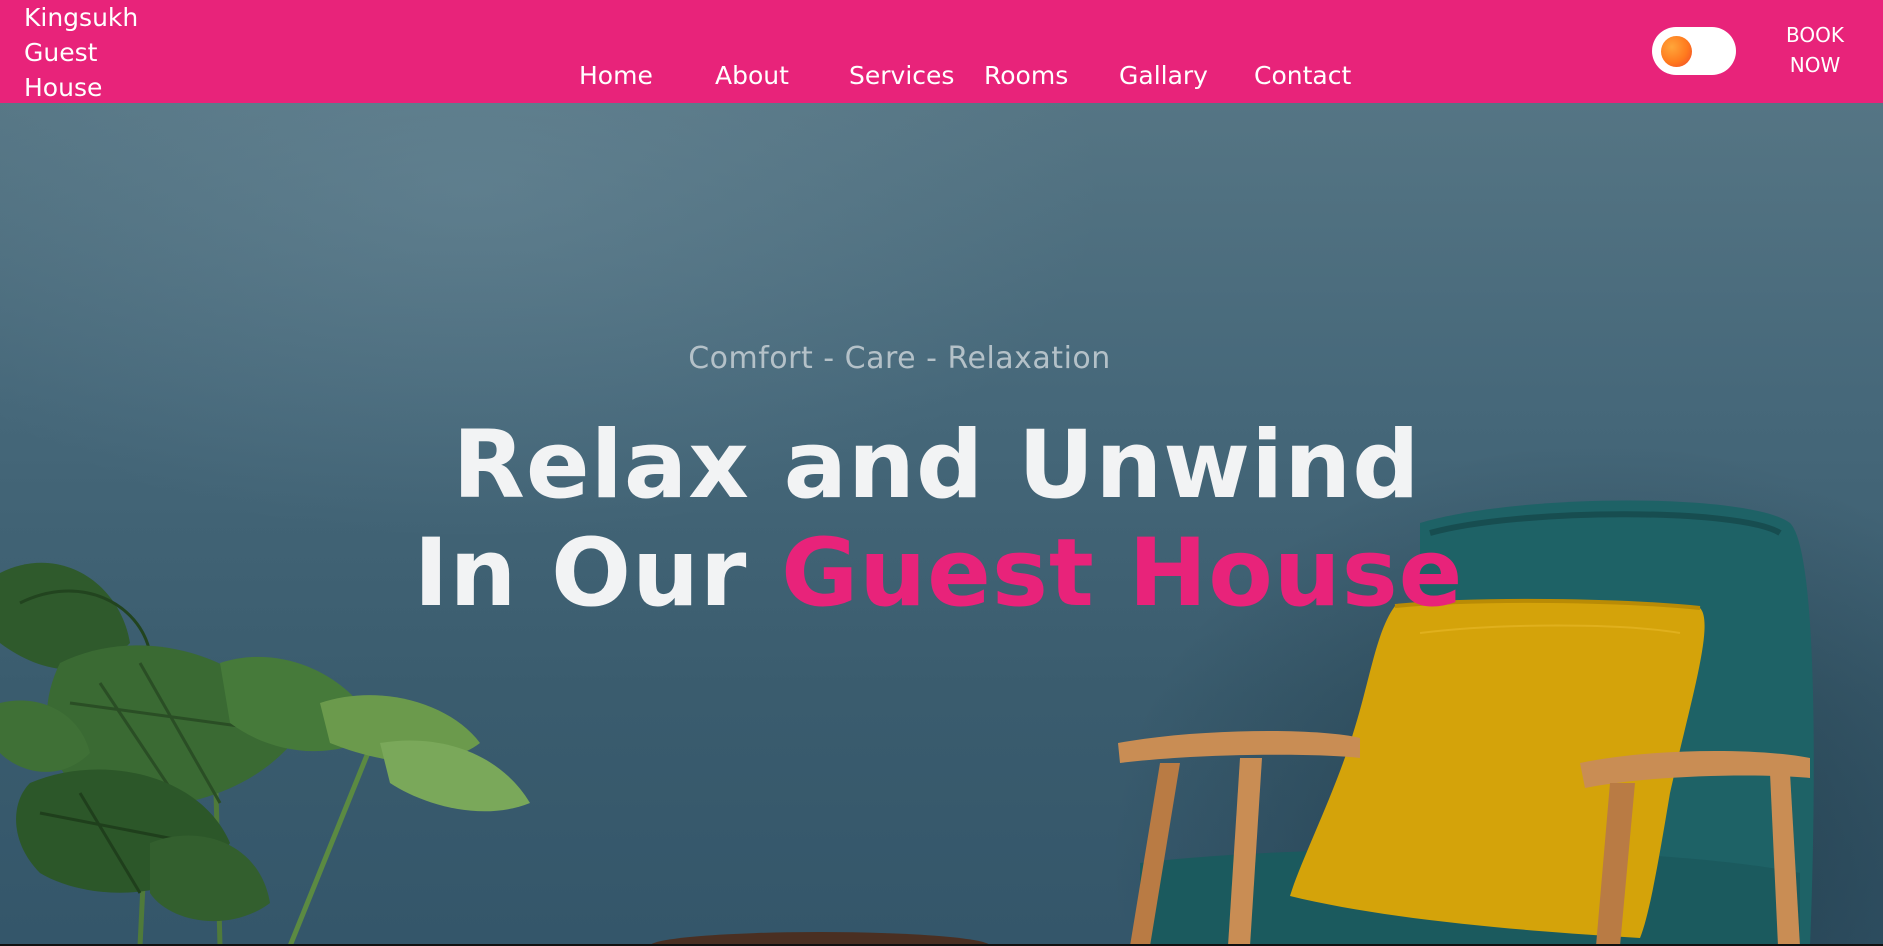 This screenshot has height=946, width=1883. I want to click on hero-headline-line-2: In Our Guest House, so click(940, 574).